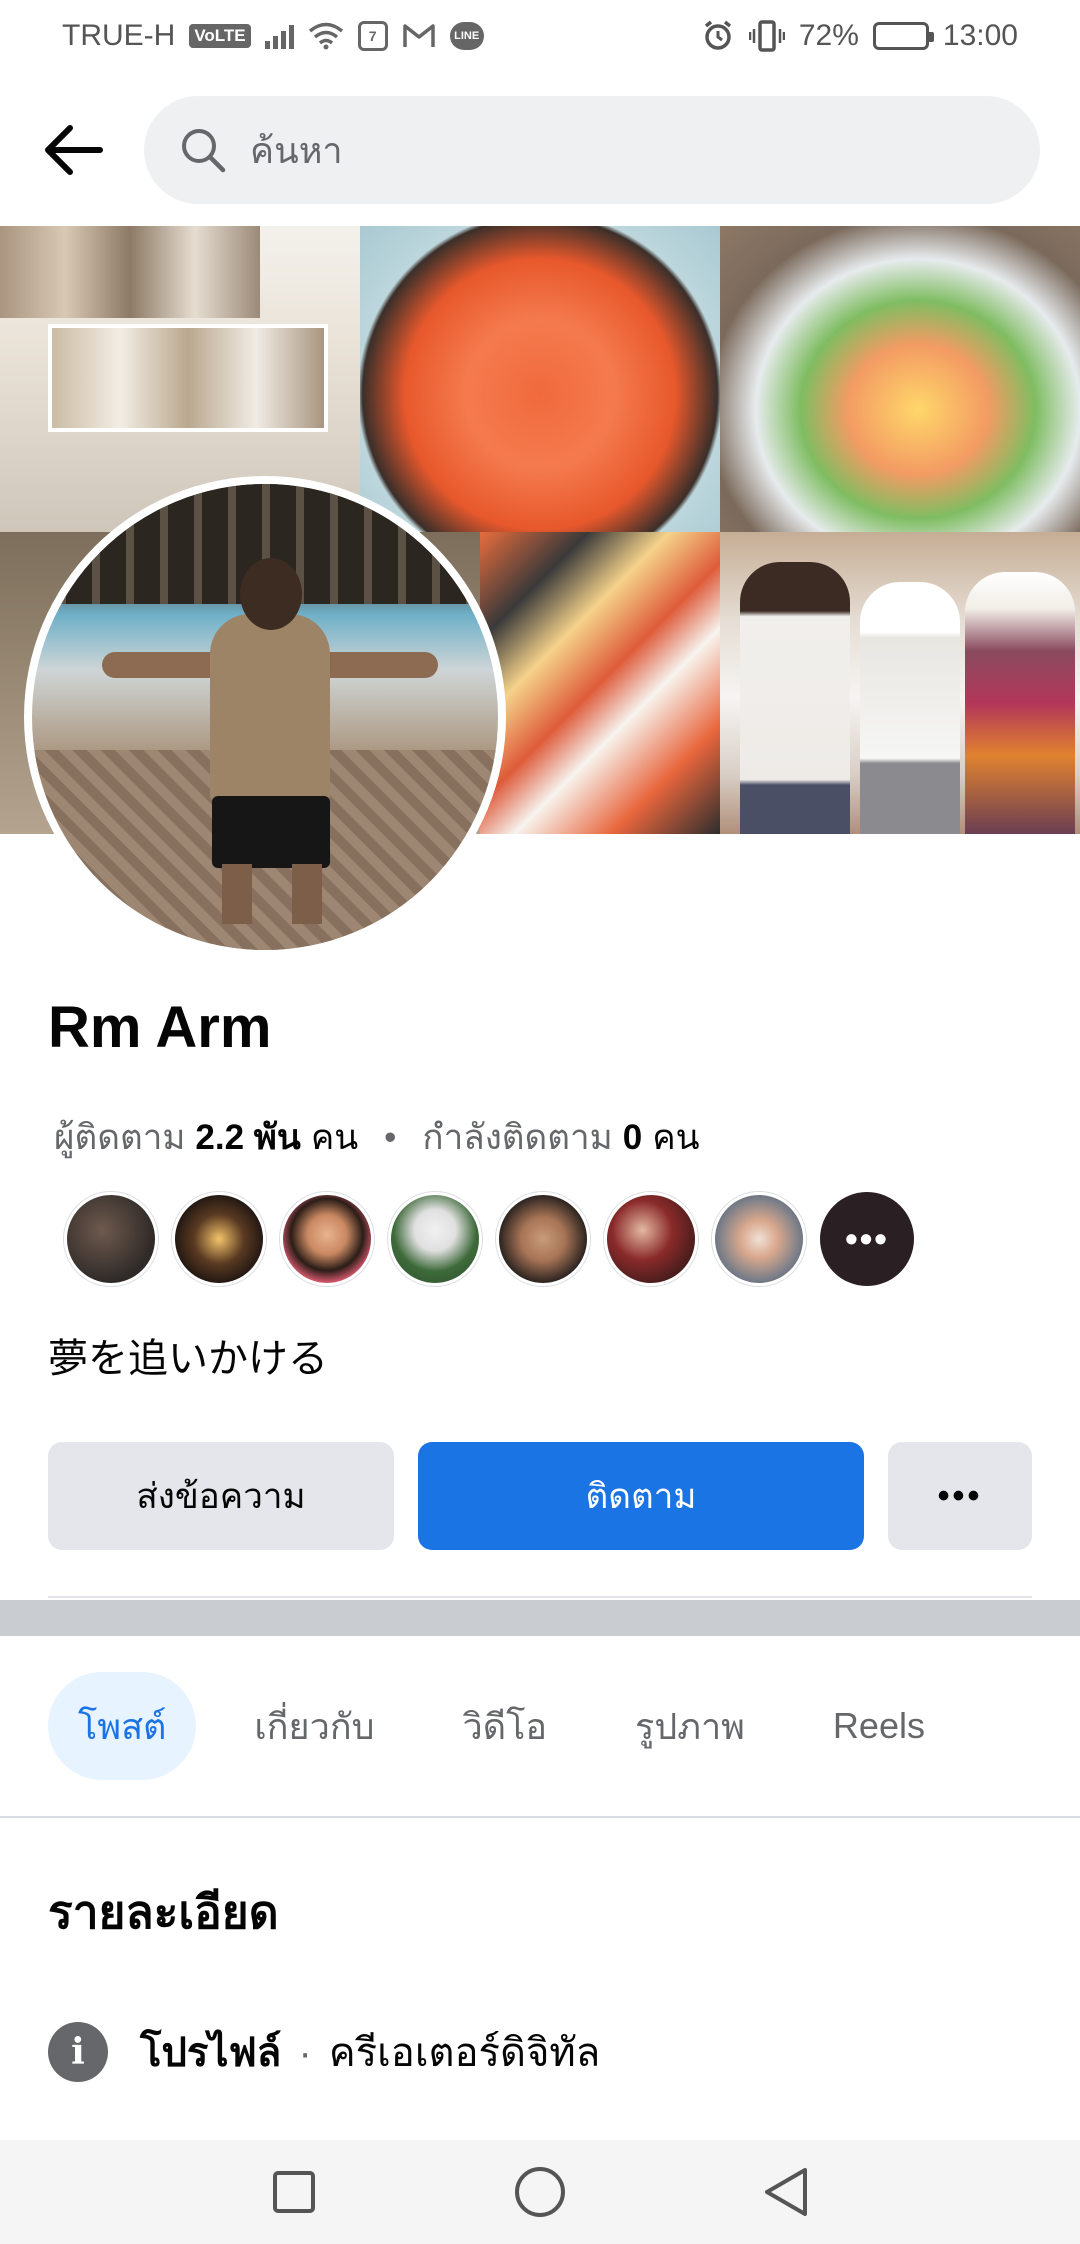 This screenshot has height=2244, width=1080. I want to click on profile-avatar, so click(265, 717).